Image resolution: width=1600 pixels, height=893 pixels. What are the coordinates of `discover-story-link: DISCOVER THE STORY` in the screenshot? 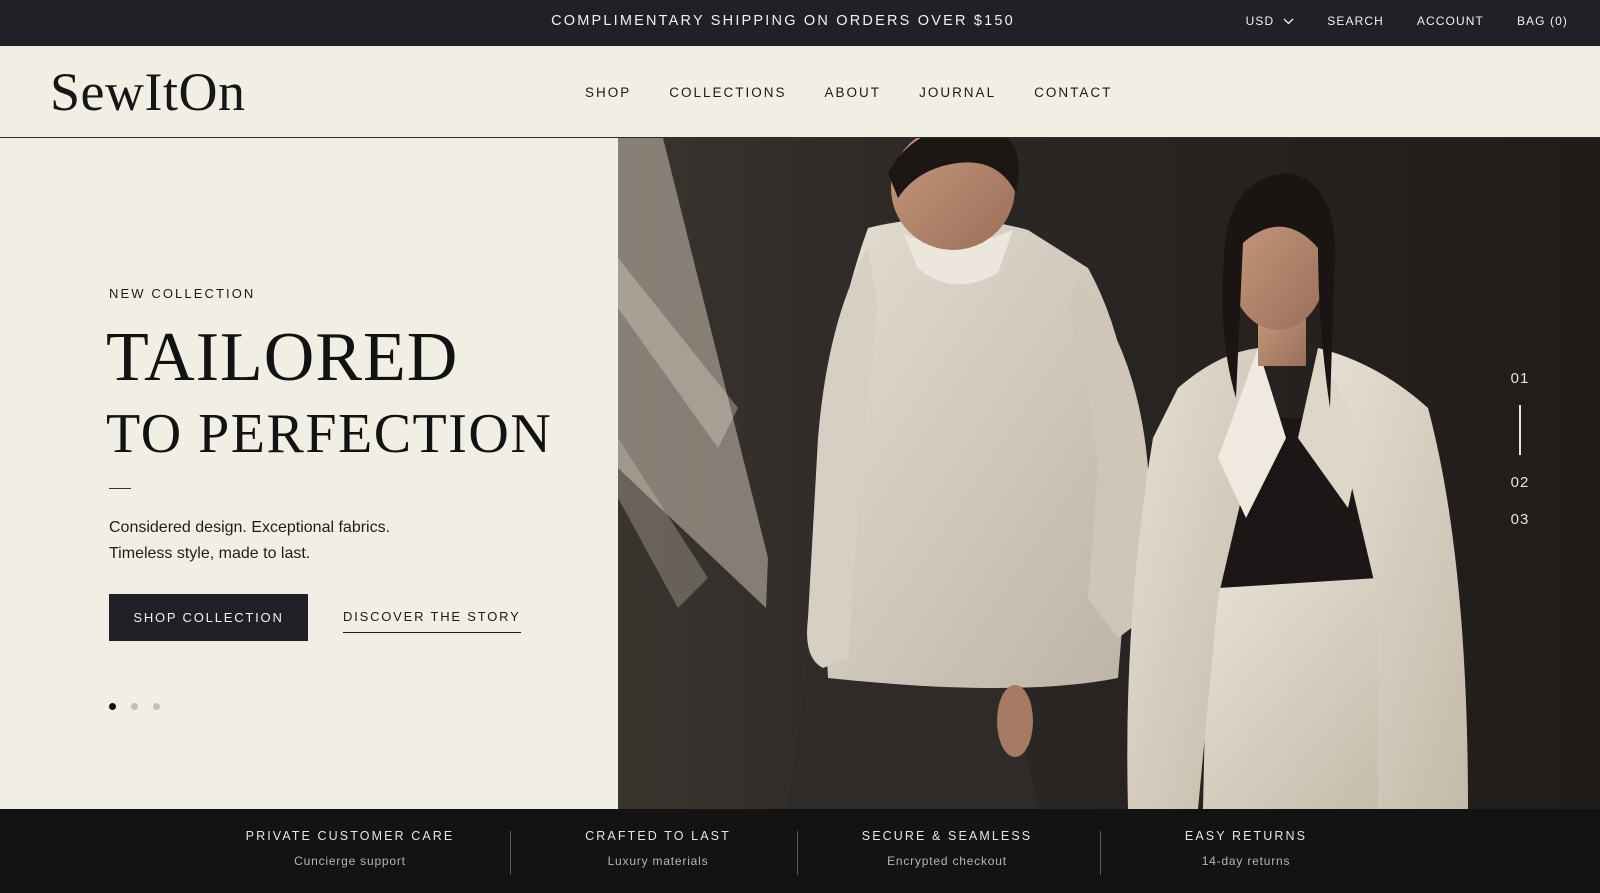 It's located at (432, 621).